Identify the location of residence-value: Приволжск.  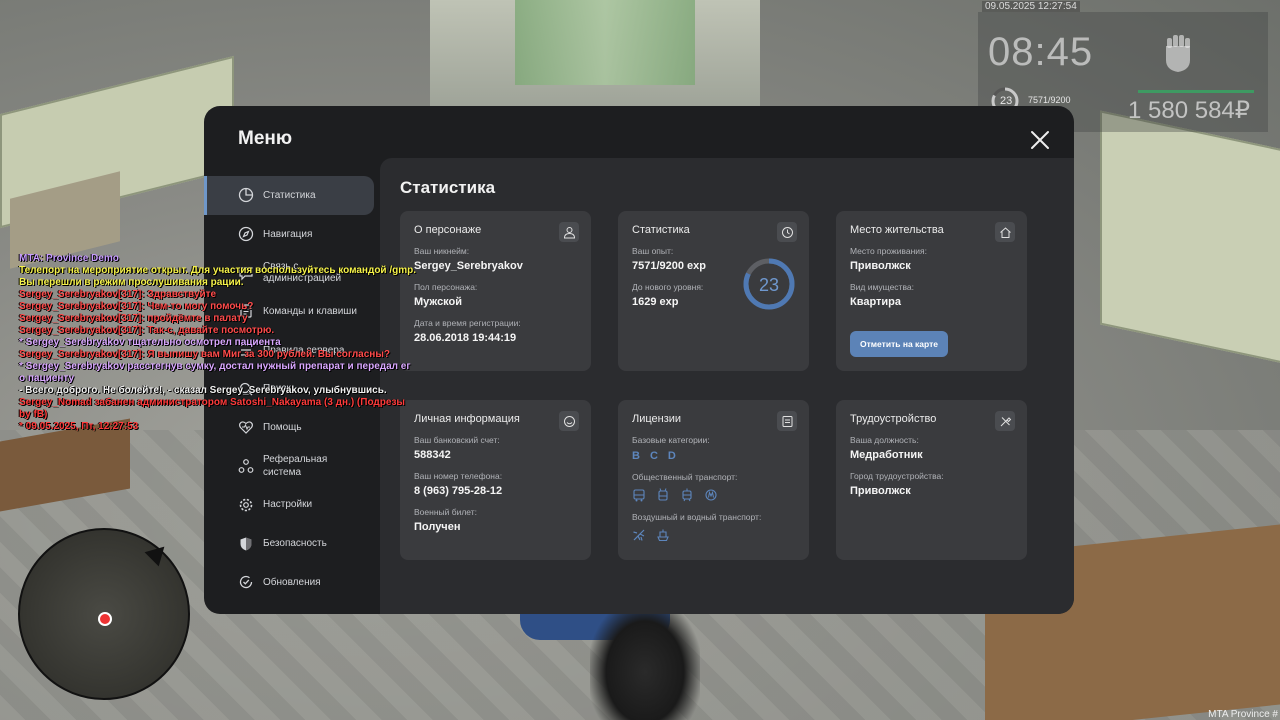
(880, 266).